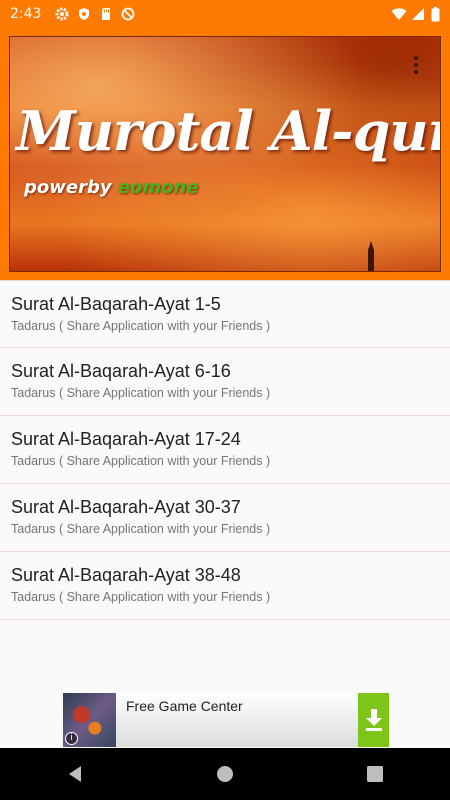  Describe the element at coordinates (95, 14) in the screenshot. I see `status-notification-icons` at that location.